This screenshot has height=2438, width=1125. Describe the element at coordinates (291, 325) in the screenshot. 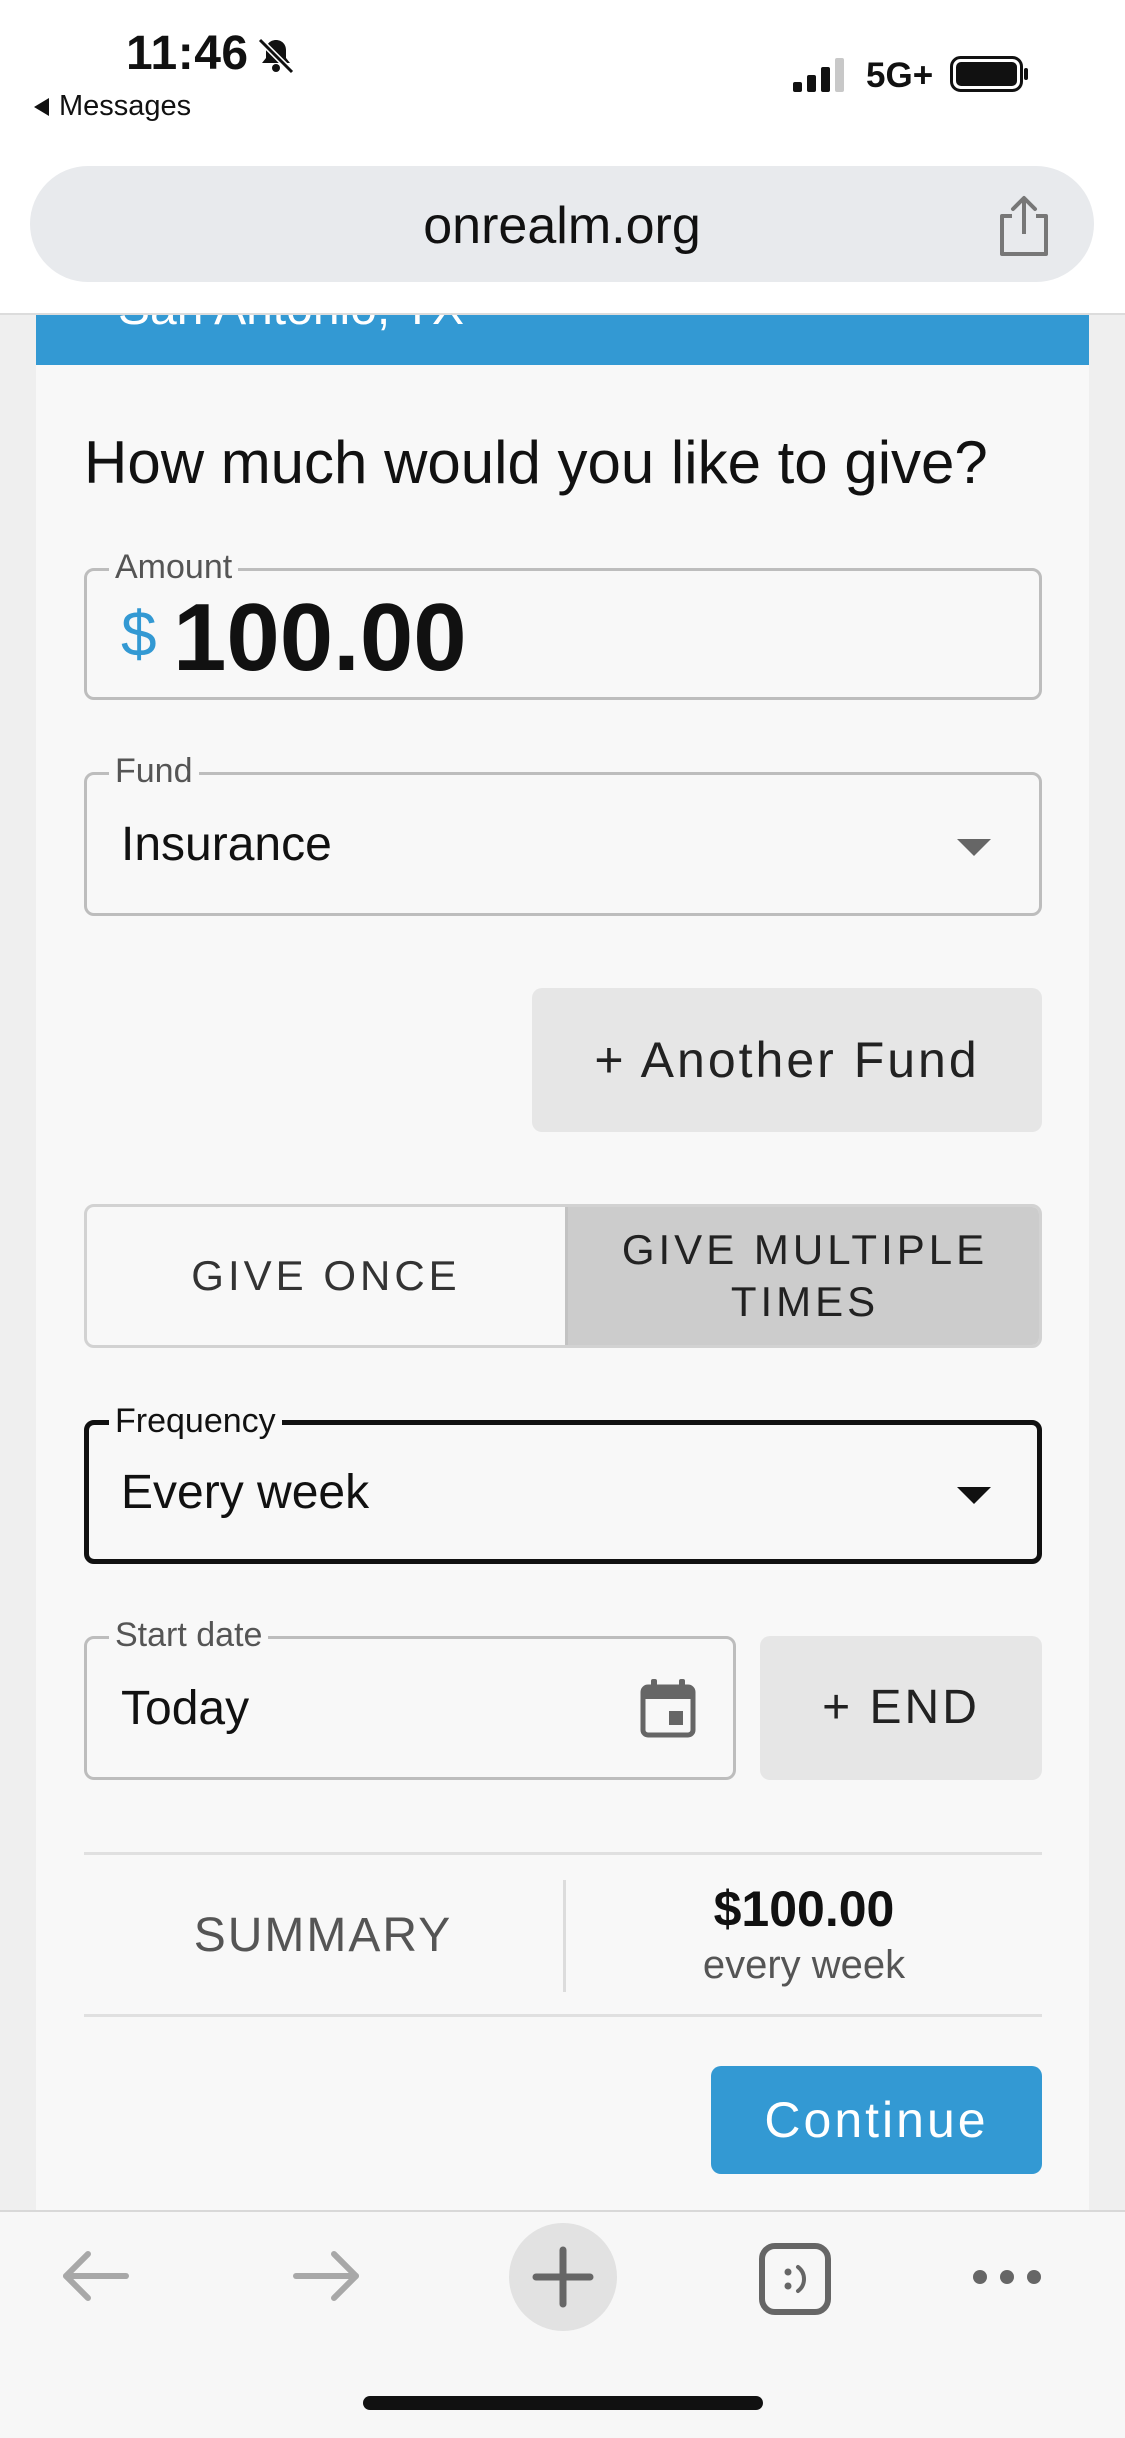

I see `organization-location: San Antonio, TX` at that location.